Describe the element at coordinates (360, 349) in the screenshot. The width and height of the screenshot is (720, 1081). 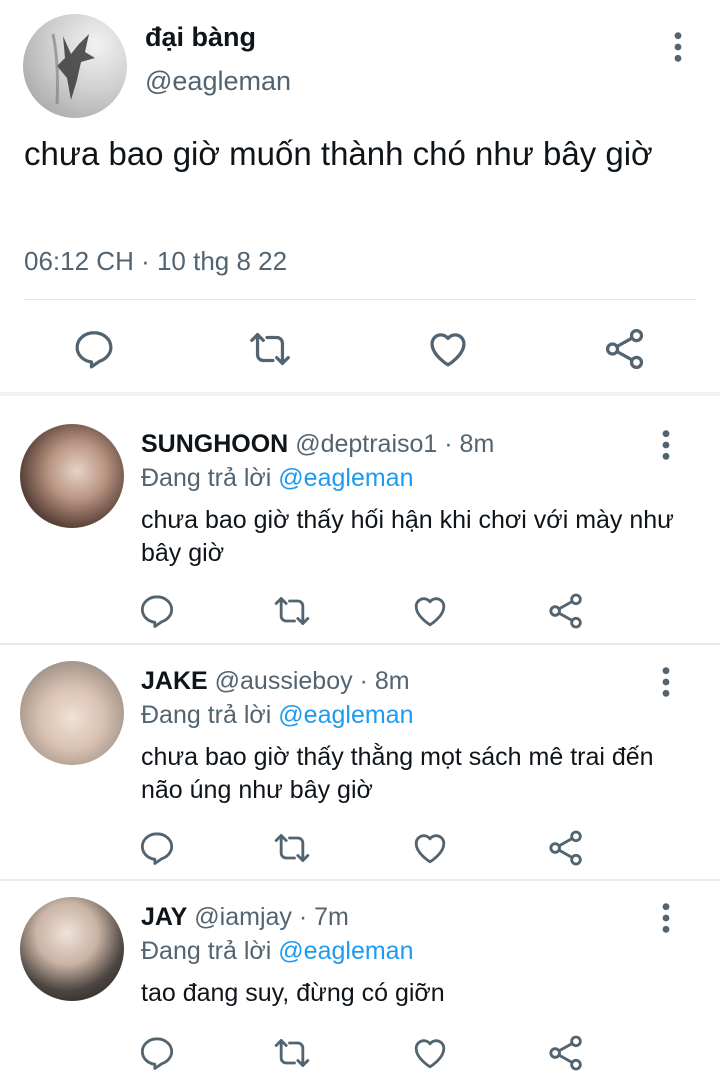
I see `tweet-actions` at that location.